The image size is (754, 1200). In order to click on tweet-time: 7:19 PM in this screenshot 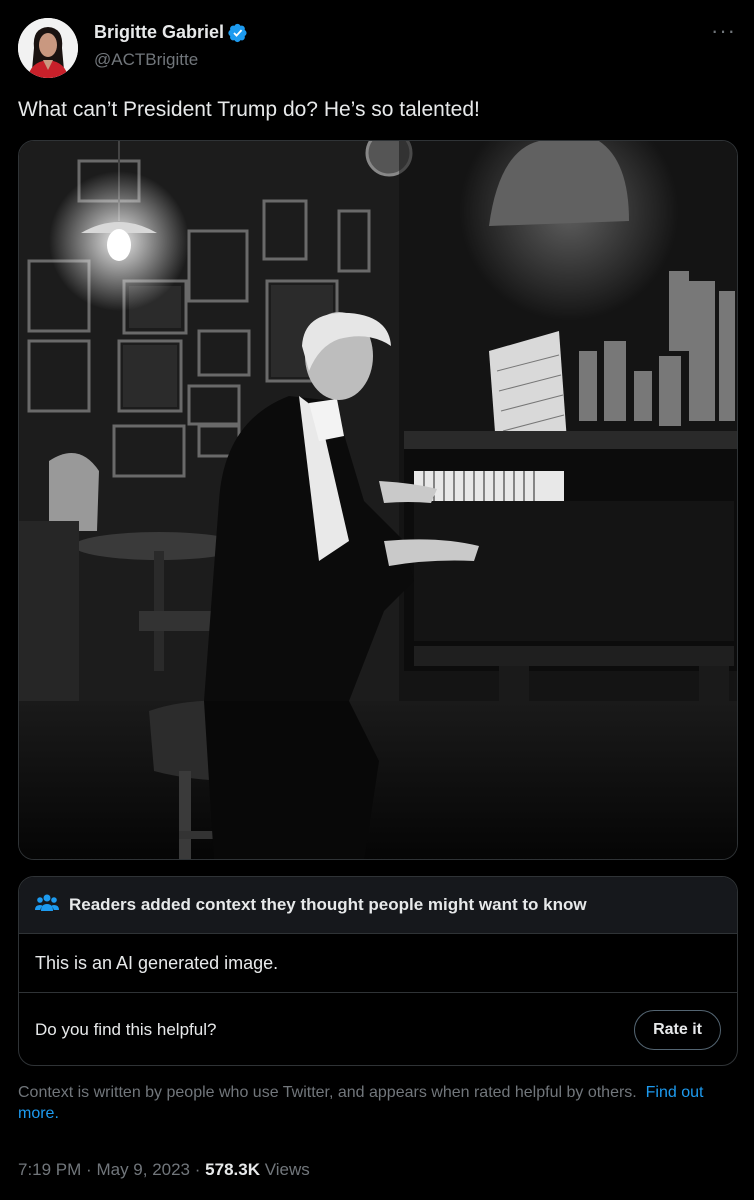, I will do `click(49, 1169)`.